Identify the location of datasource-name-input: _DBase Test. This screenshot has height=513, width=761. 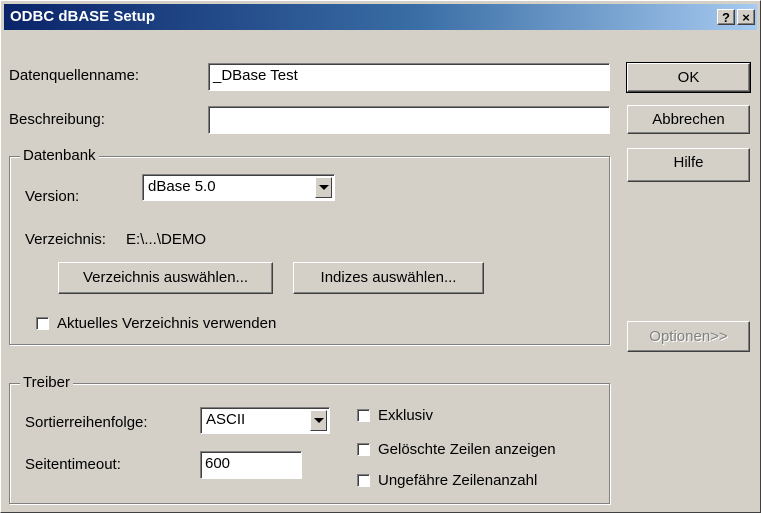
(409, 77).